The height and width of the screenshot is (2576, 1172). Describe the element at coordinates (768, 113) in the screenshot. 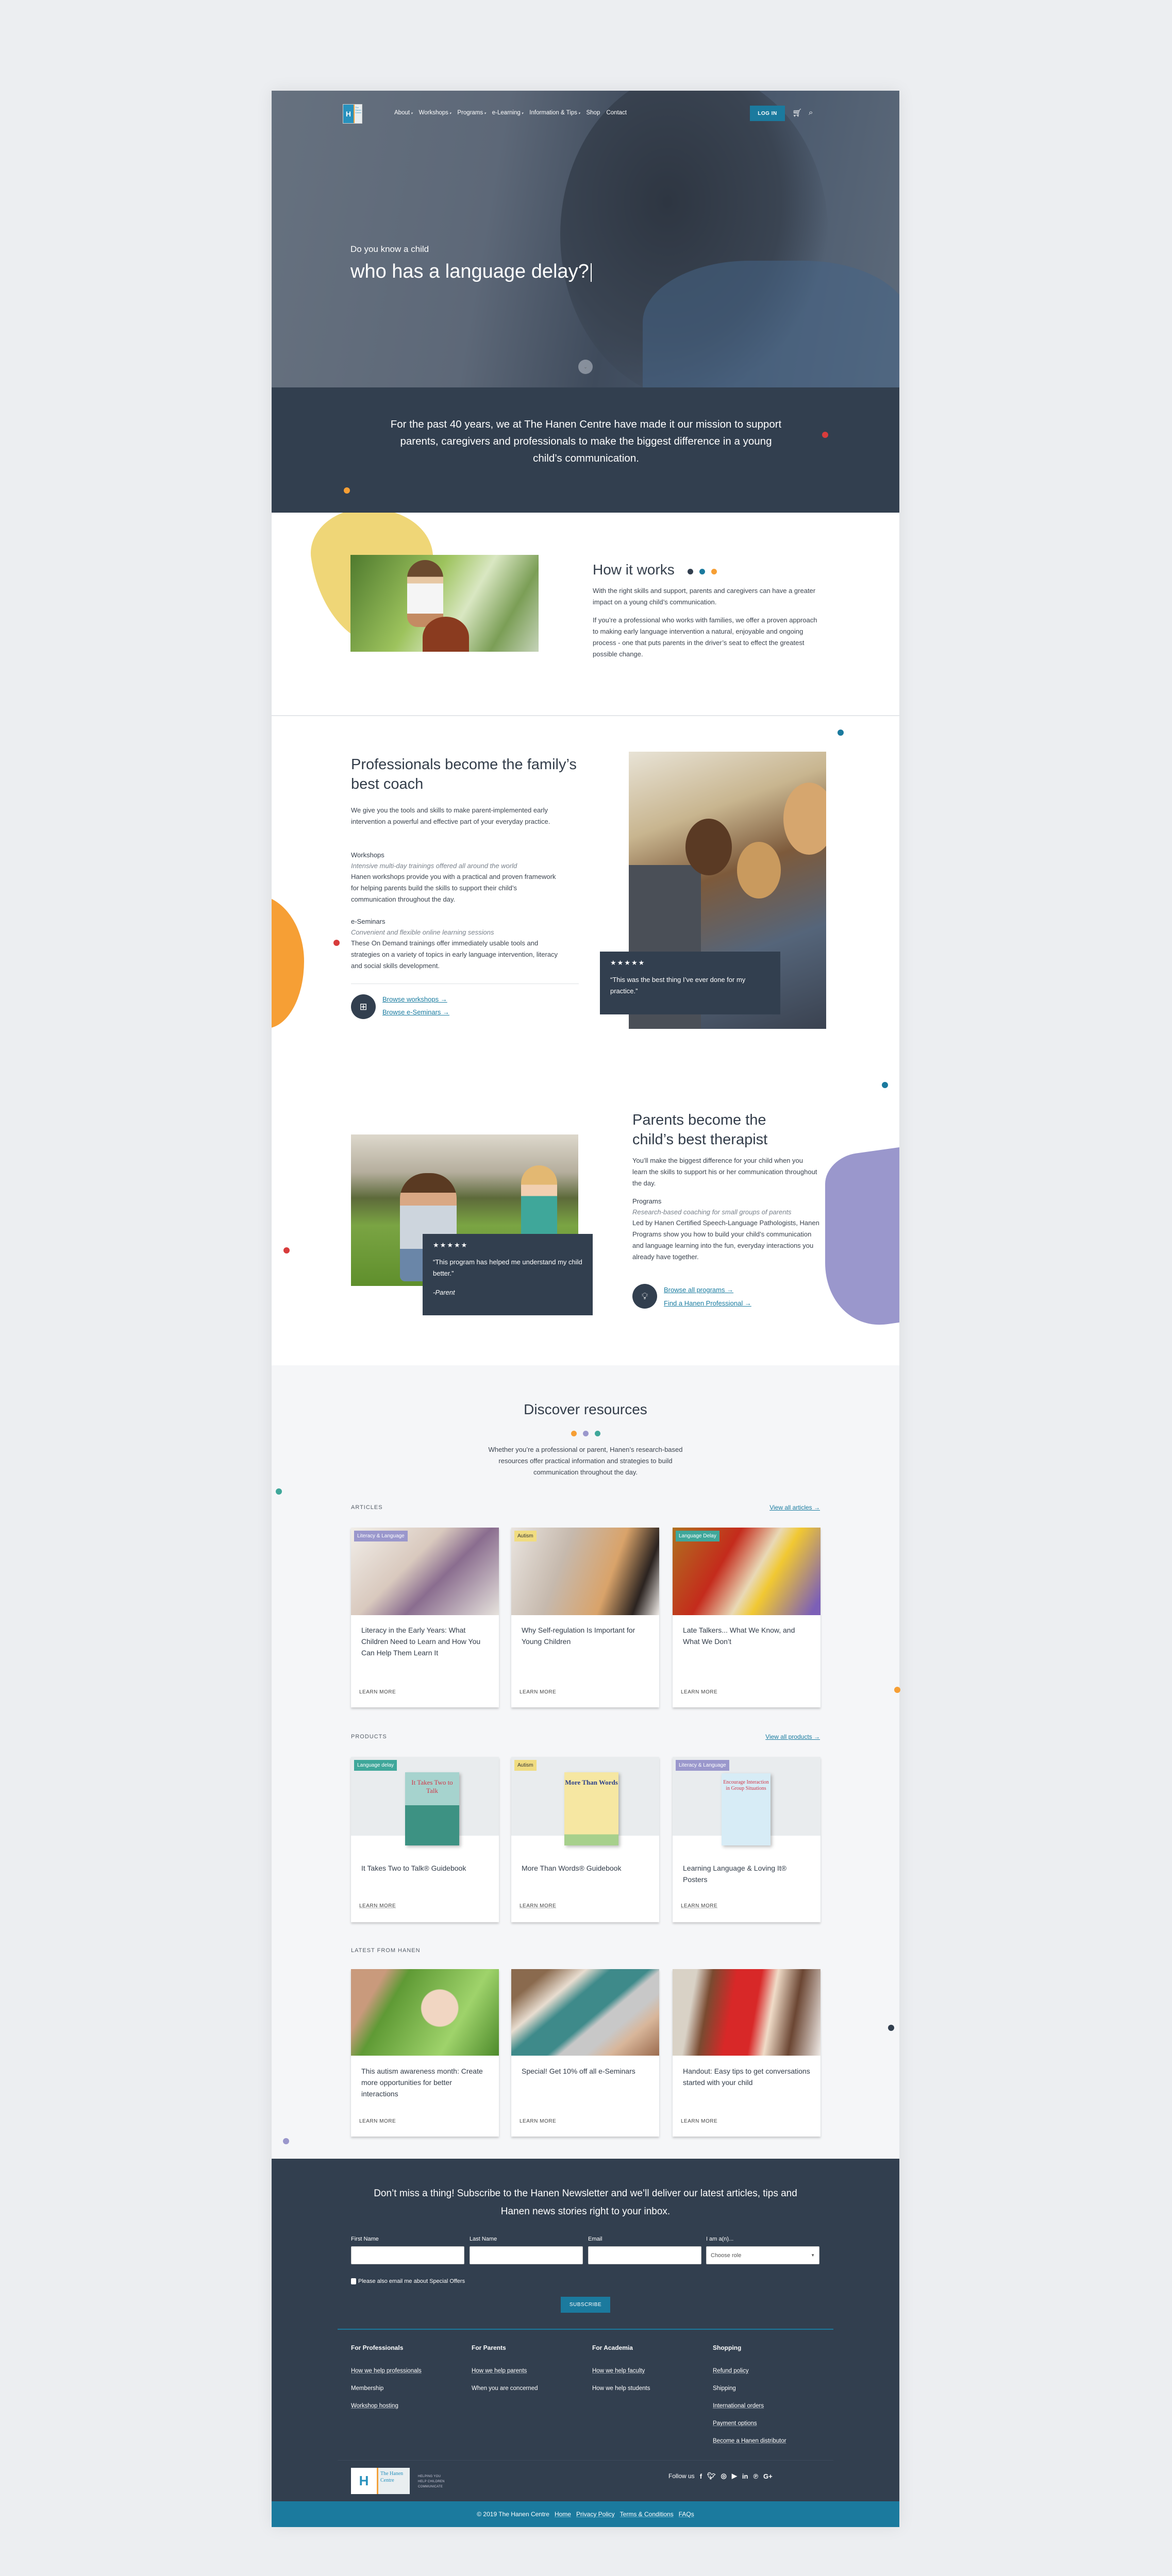

I see `login-button: LOG IN` at that location.